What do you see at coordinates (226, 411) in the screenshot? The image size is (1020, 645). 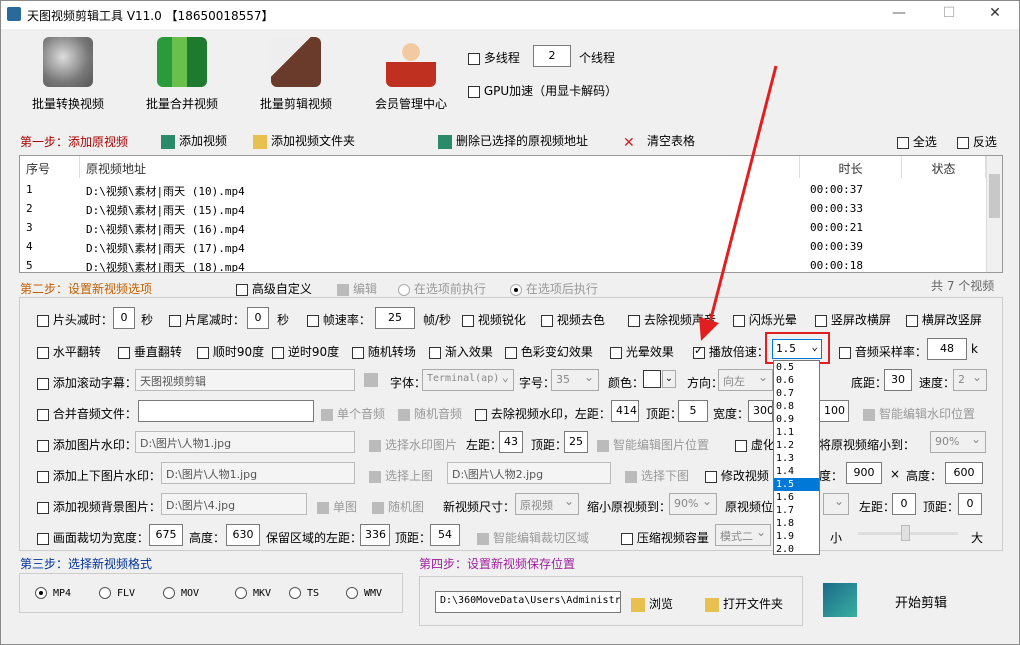 I see `merge-audio-input` at bounding box center [226, 411].